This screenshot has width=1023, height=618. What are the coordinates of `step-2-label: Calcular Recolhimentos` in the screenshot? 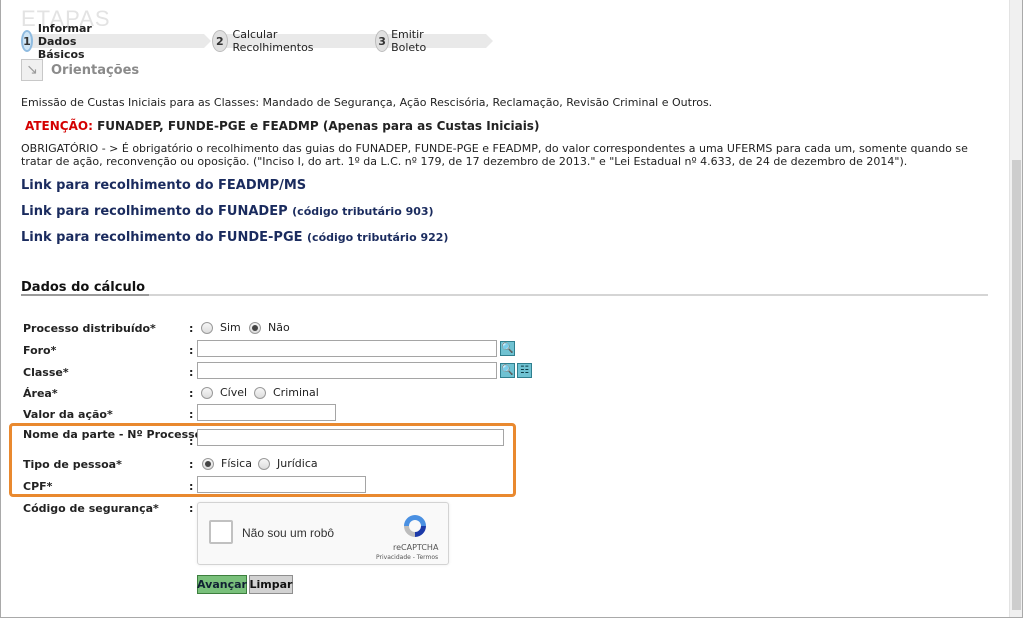 It's located at (273, 41).